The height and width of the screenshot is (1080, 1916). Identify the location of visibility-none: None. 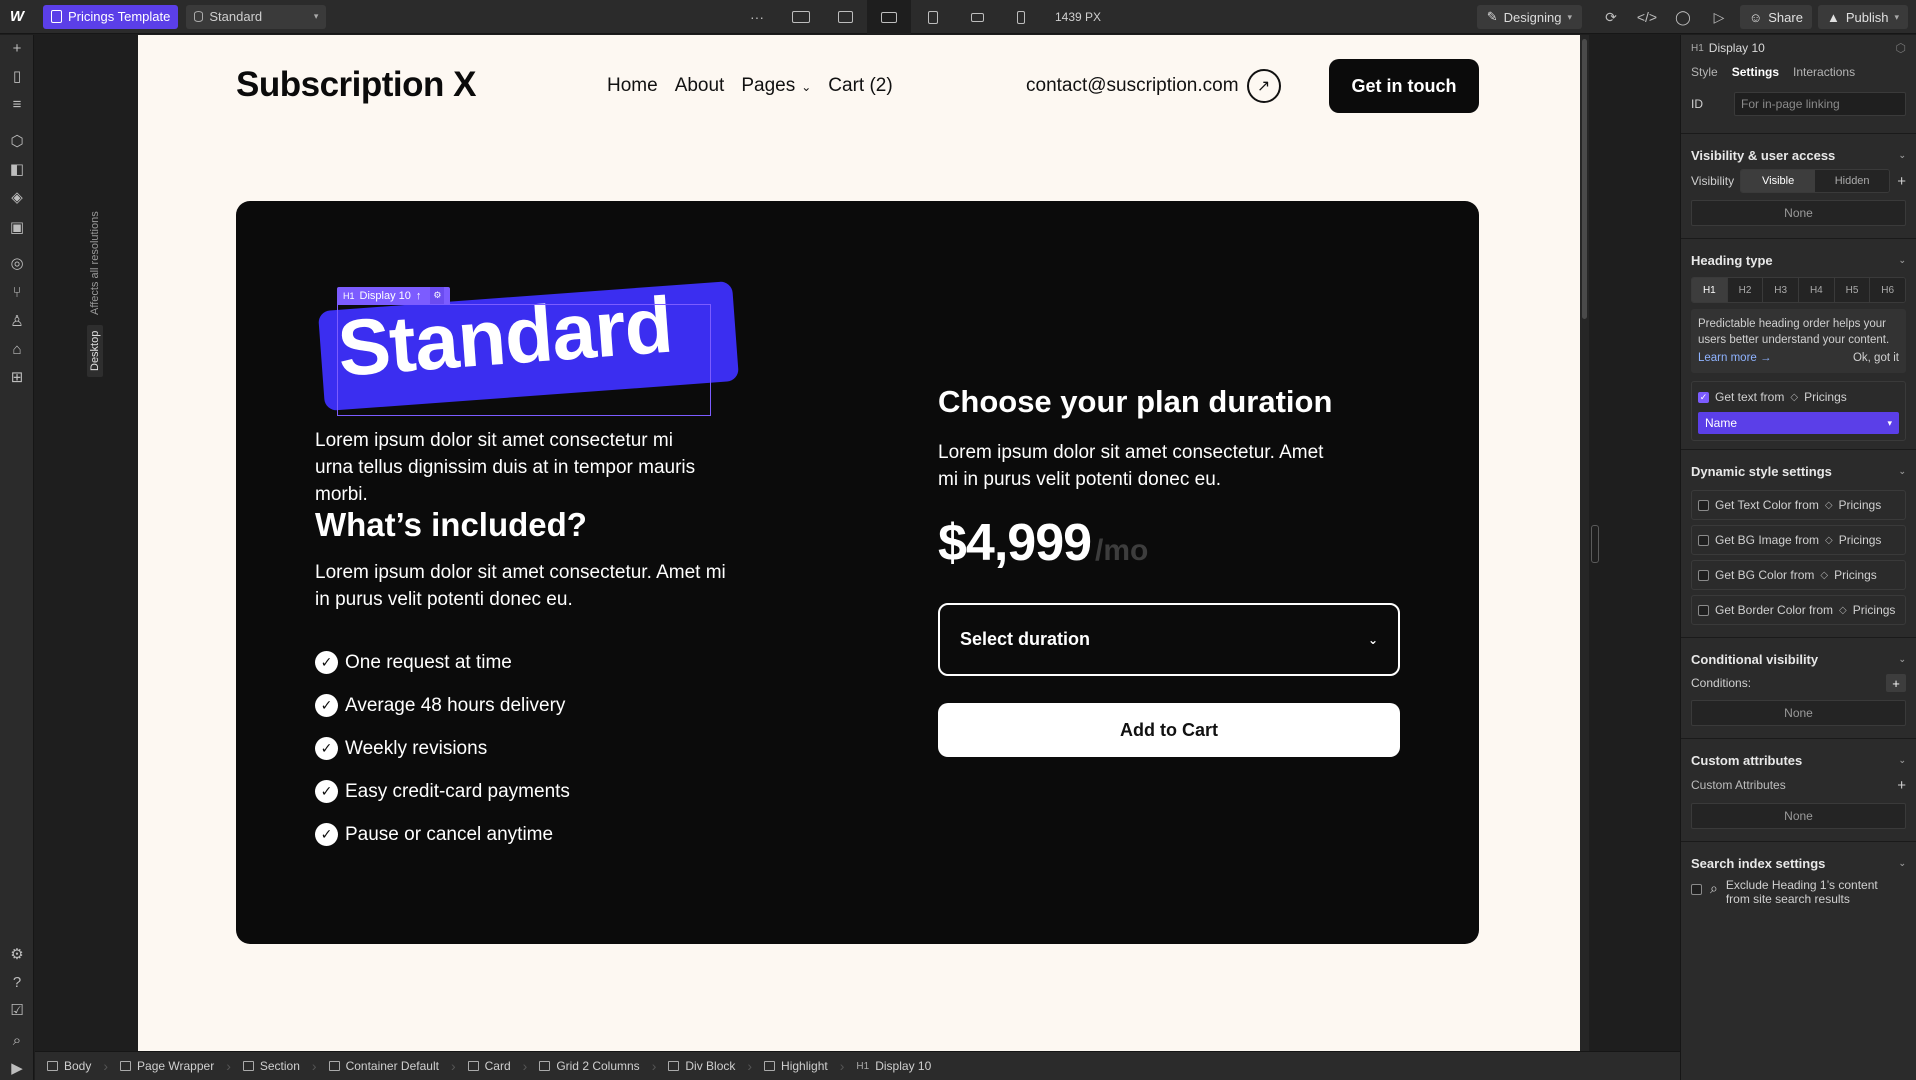
(1798, 213).